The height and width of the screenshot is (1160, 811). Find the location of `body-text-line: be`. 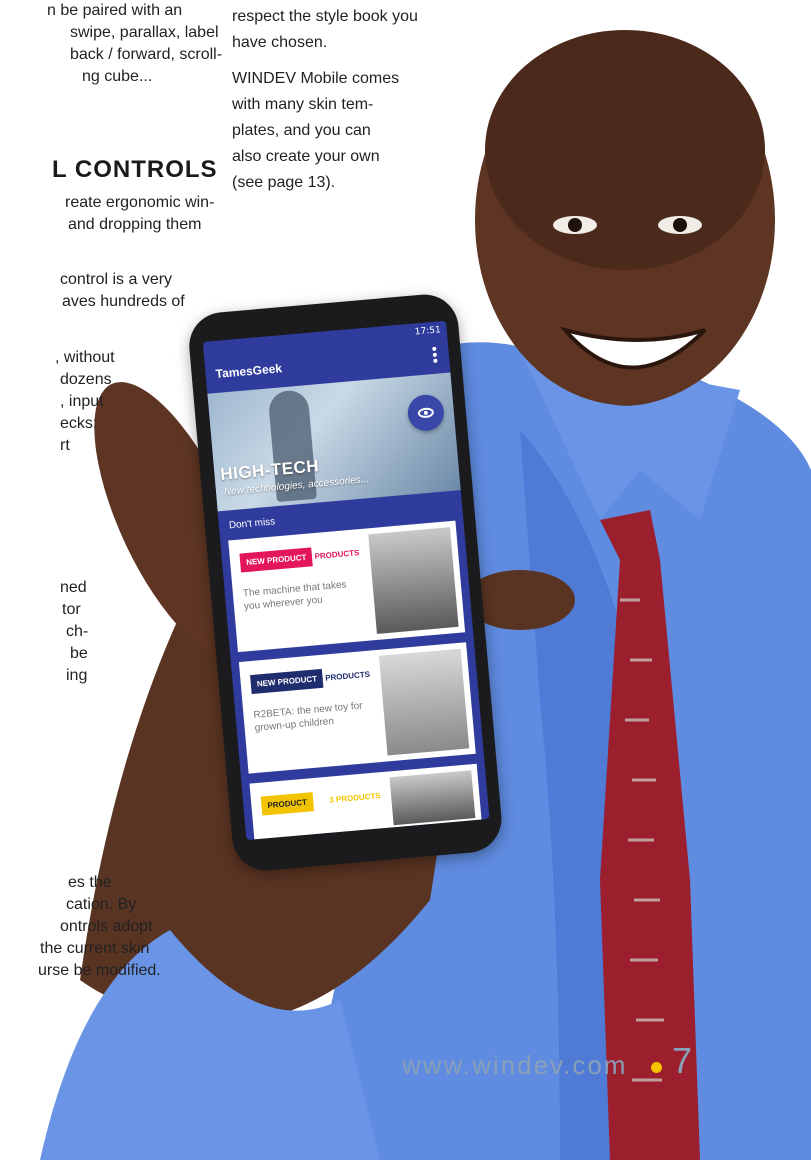

body-text-line: be is located at coordinates (79, 653).